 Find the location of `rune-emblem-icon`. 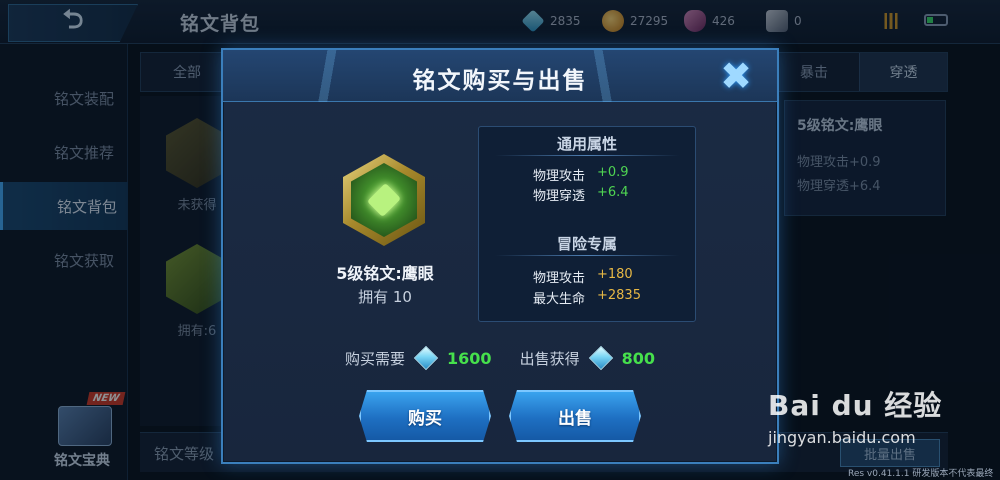

rune-emblem-icon is located at coordinates (384, 200).